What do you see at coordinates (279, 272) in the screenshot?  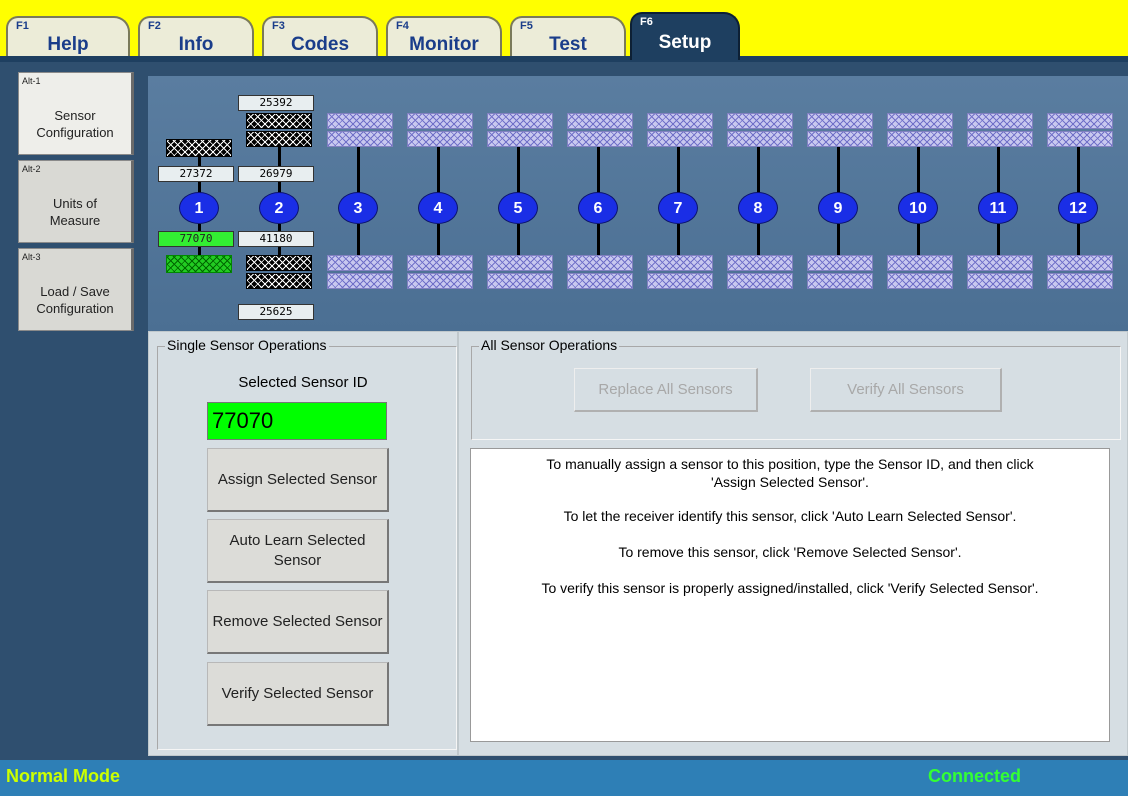 I see `sensor-2-lower` at bounding box center [279, 272].